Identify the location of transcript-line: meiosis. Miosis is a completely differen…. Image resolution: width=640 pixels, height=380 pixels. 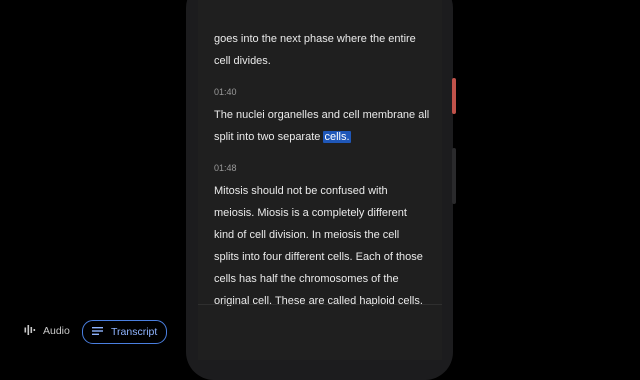
(310, 213).